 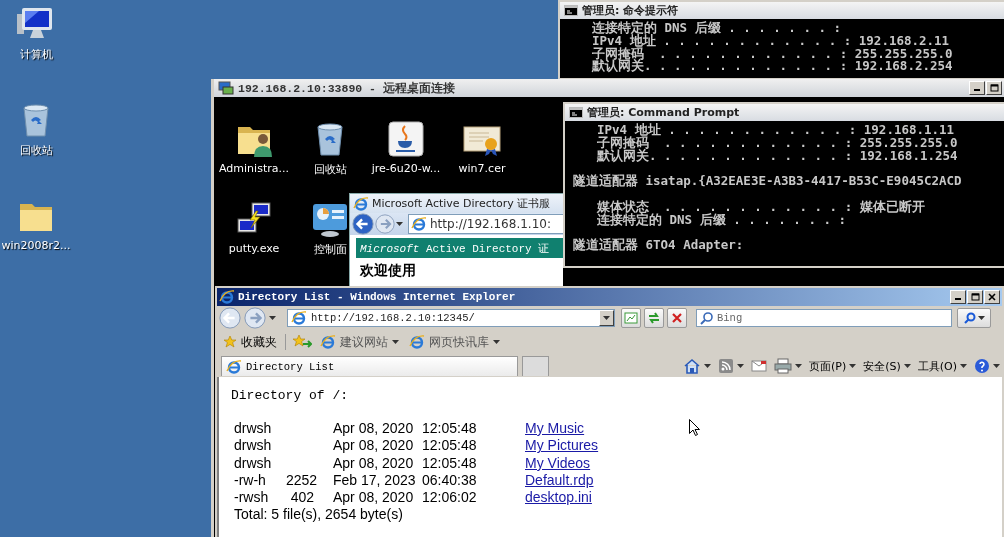 What do you see at coordinates (772, 67) in the screenshot?
I see `console-line: 默认网关. . . . . . . . . . . . . : 192.168.2.254` at bounding box center [772, 67].